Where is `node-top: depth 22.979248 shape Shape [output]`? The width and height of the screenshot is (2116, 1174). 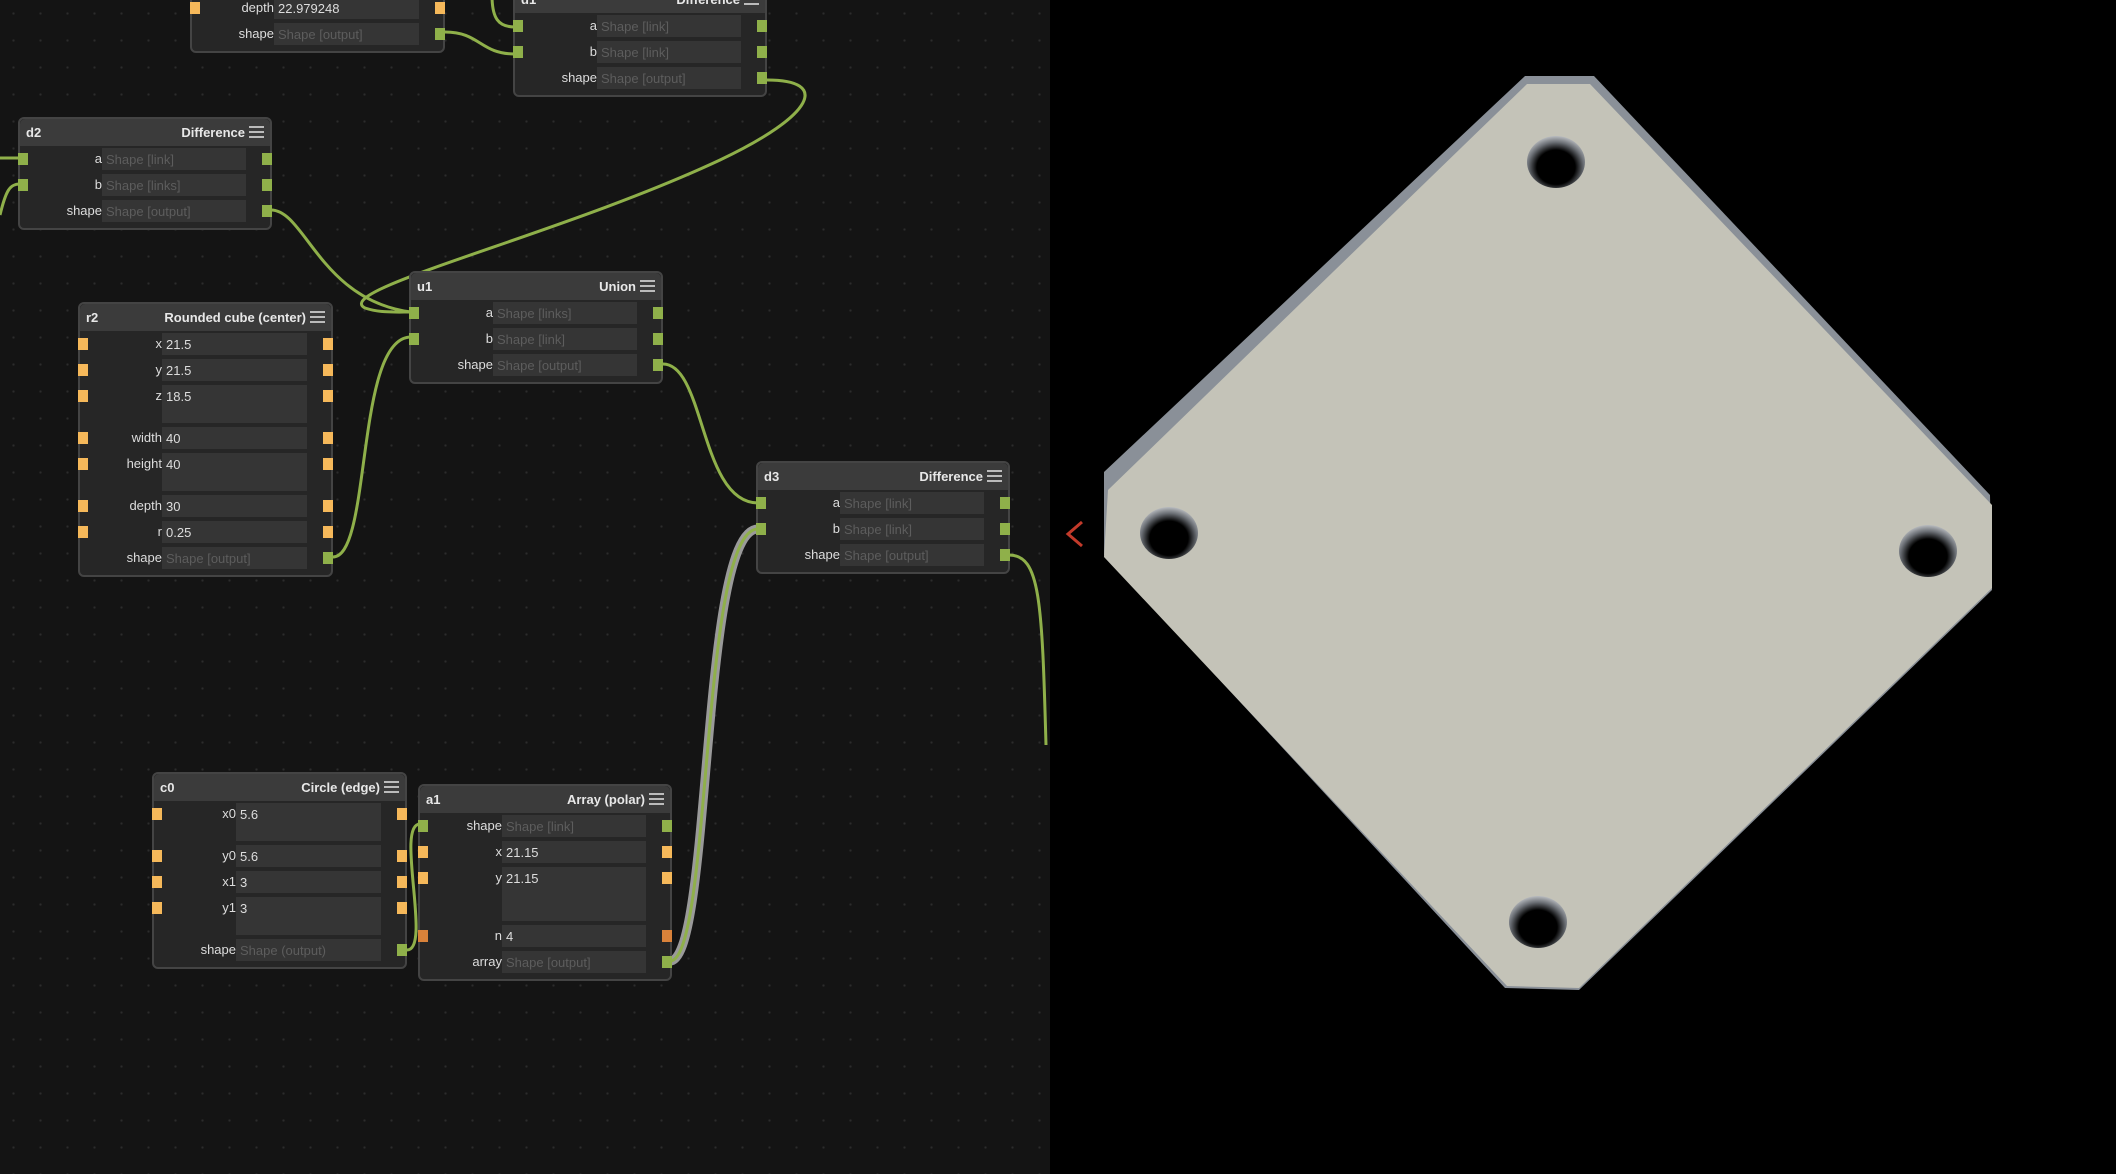
node-top: depth 22.979248 shape Shape [output] is located at coordinates (317, 26).